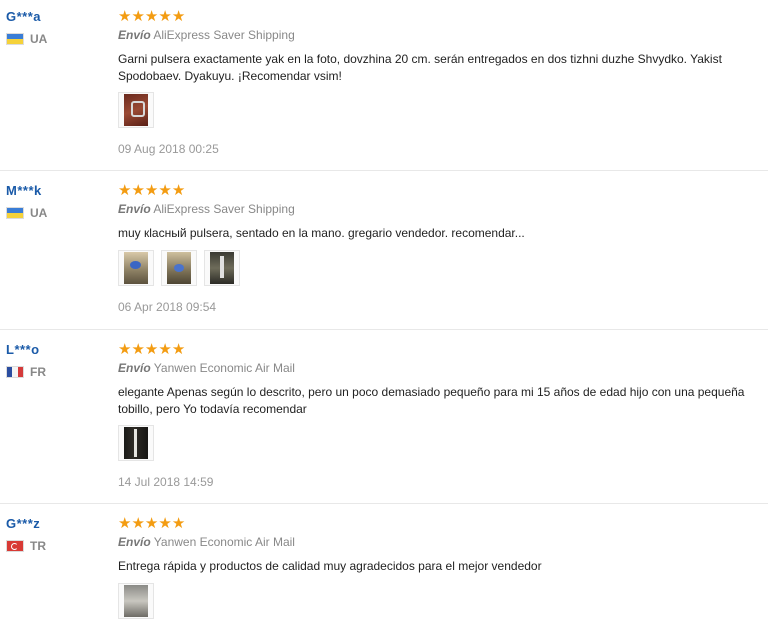  What do you see at coordinates (168, 149) in the screenshot?
I see `review-date: 09 Aug 2018 00:25` at bounding box center [168, 149].